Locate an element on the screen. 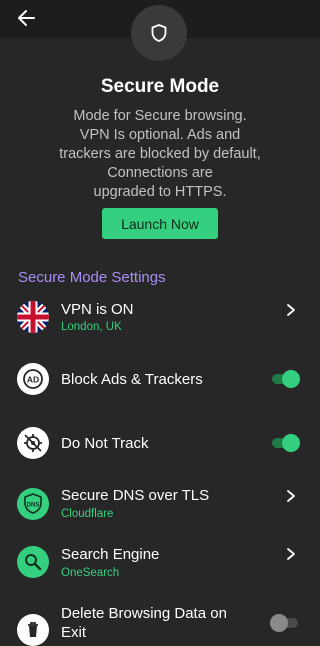 The height and width of the screenshot is (646, 320). setting-sublabel: Cloudflare is located at coordinates (87, 514).